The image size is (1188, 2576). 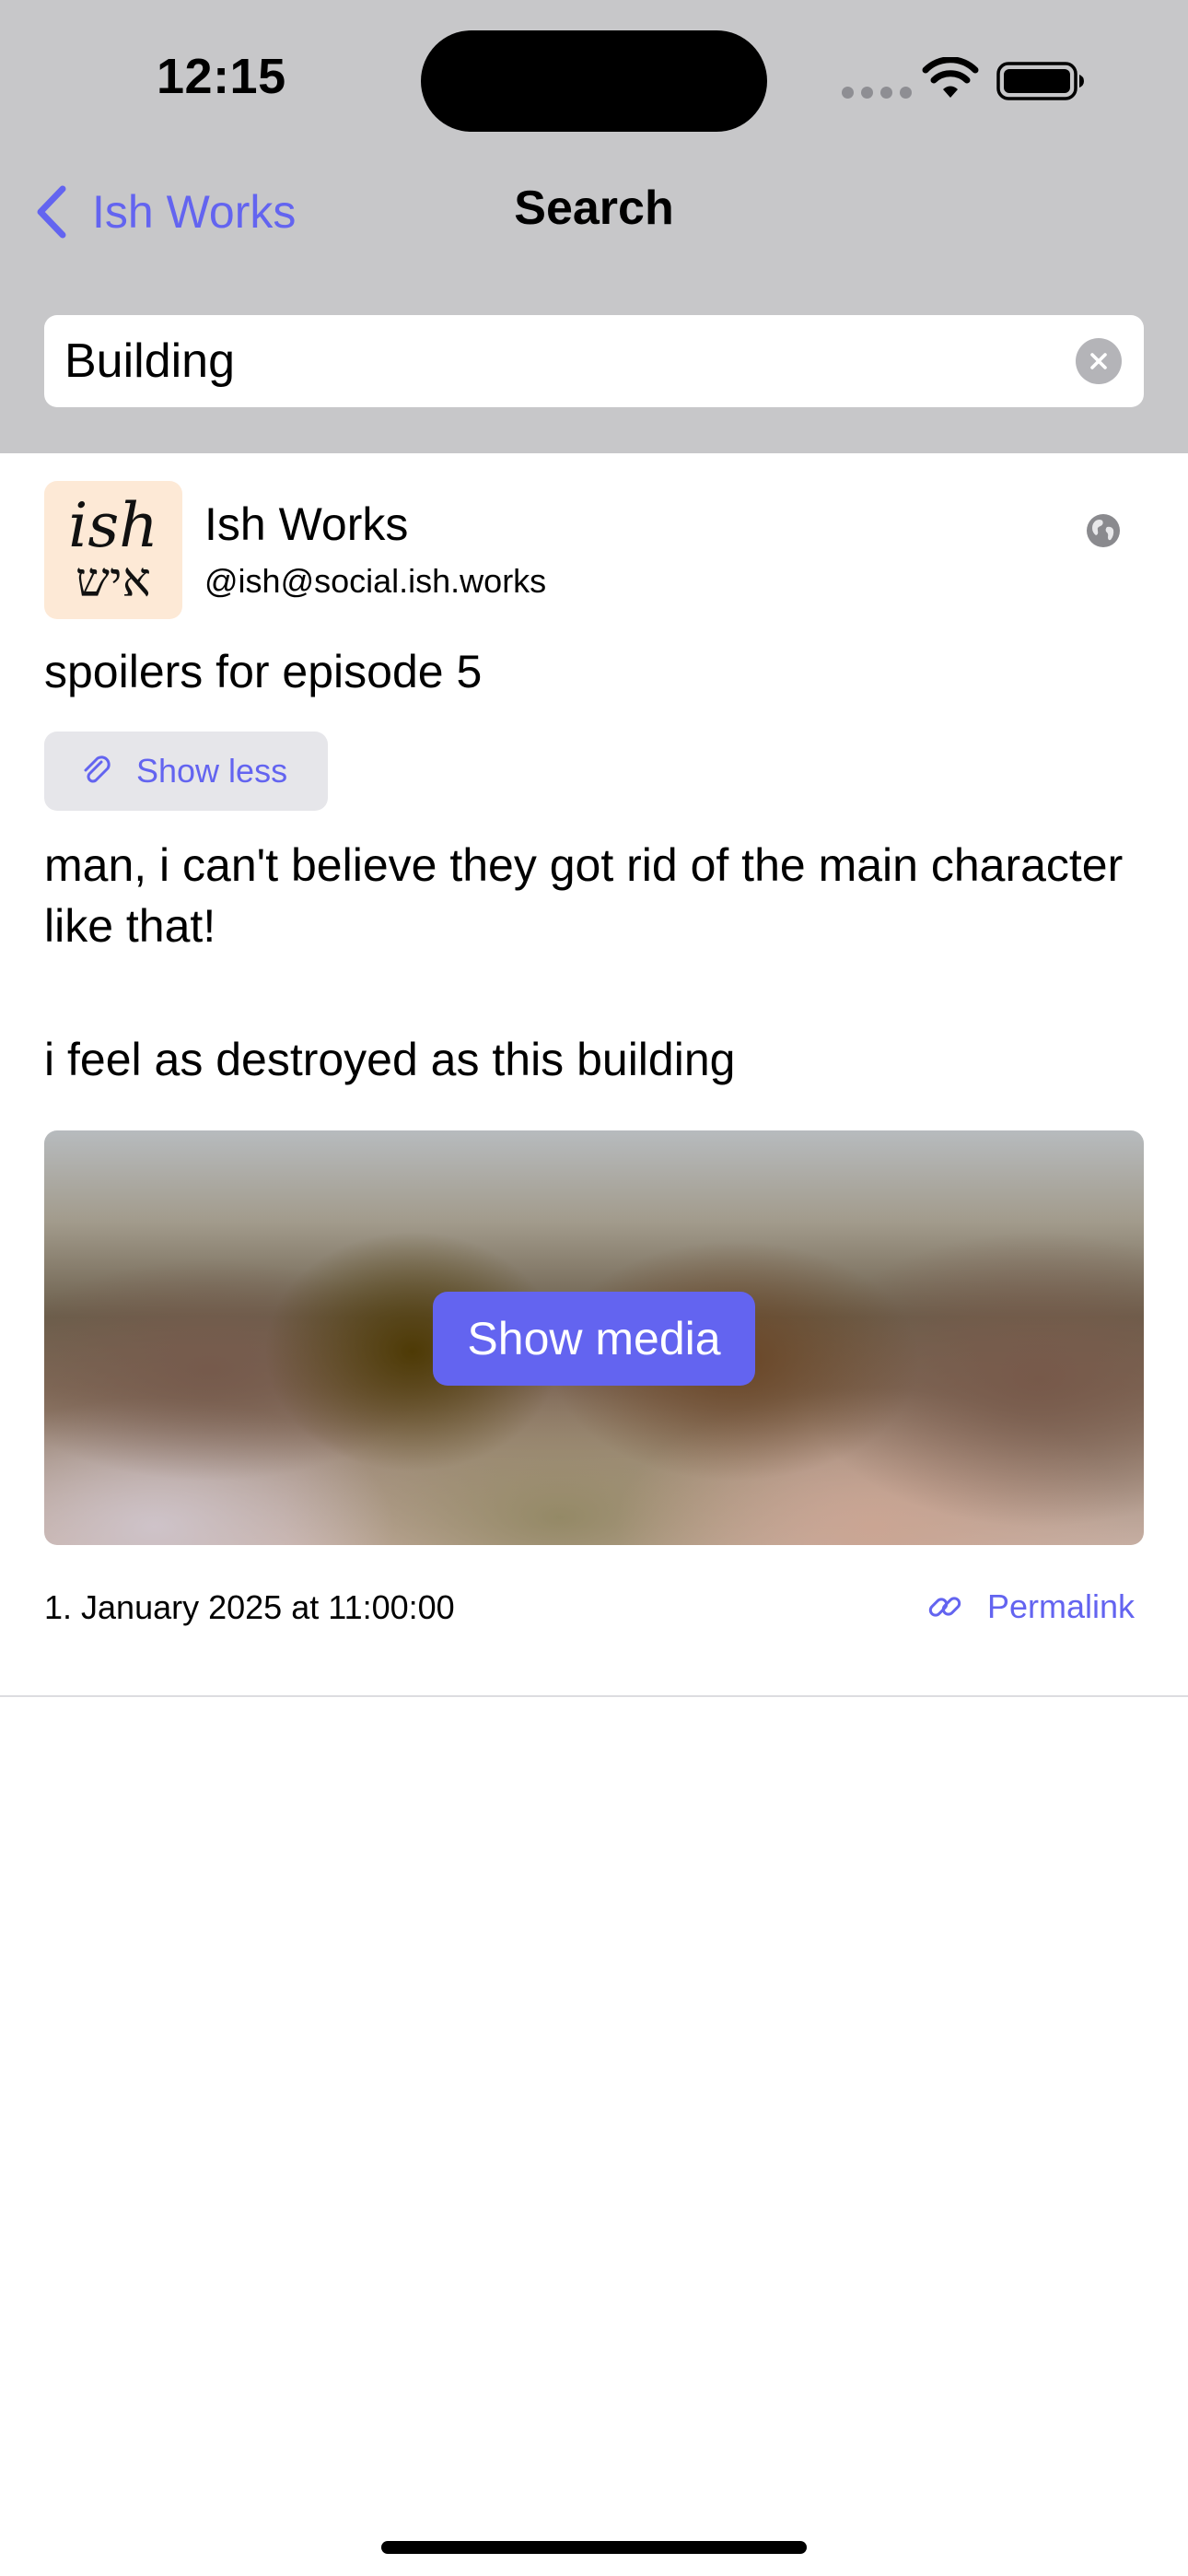 I want to click on post-body-paragraph: i feel as destroyed as this building, so click(x=390, y=1059).